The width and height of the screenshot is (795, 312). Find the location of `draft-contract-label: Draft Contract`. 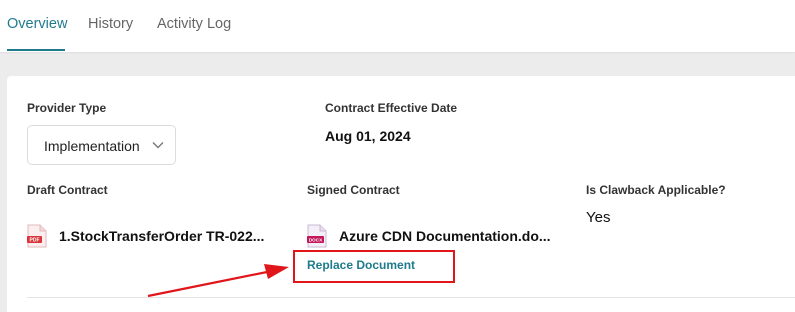

draft-contract-label: Draft Contract is located at coordinates (67, 190).